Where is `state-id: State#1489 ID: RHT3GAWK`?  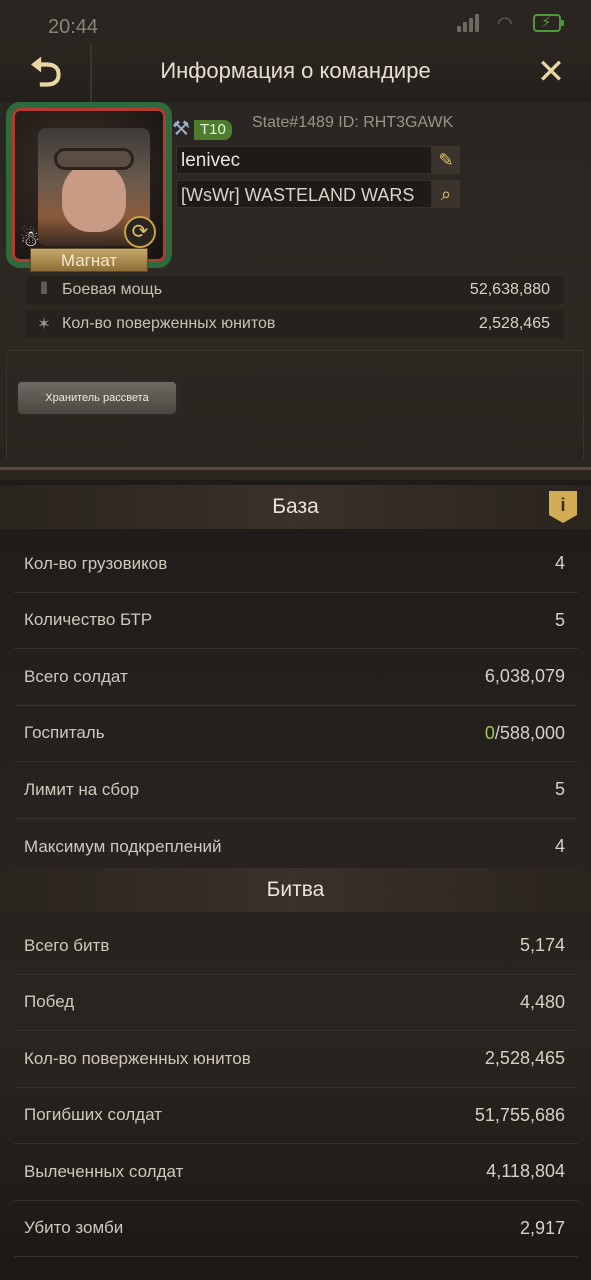
state-id: State#1489 ID: RHT3GAWK is located at coordinates (353, 122).